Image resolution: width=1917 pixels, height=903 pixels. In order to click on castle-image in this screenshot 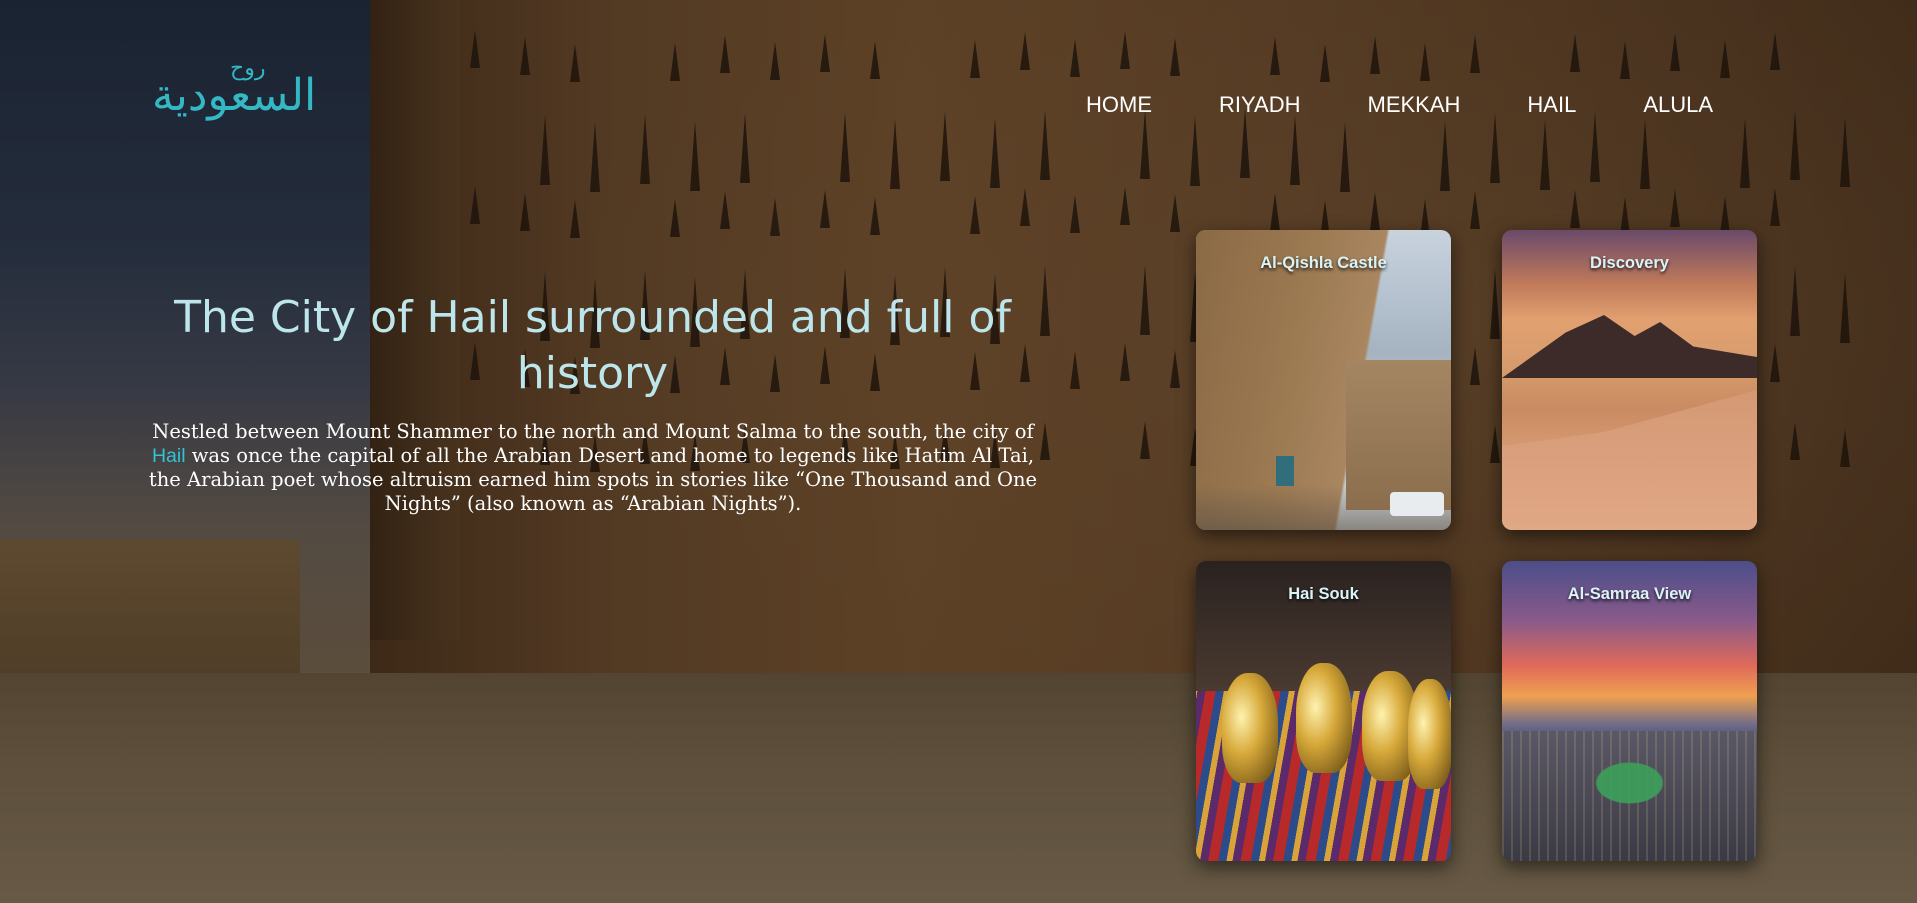, I will do `click(1323, 380)`.